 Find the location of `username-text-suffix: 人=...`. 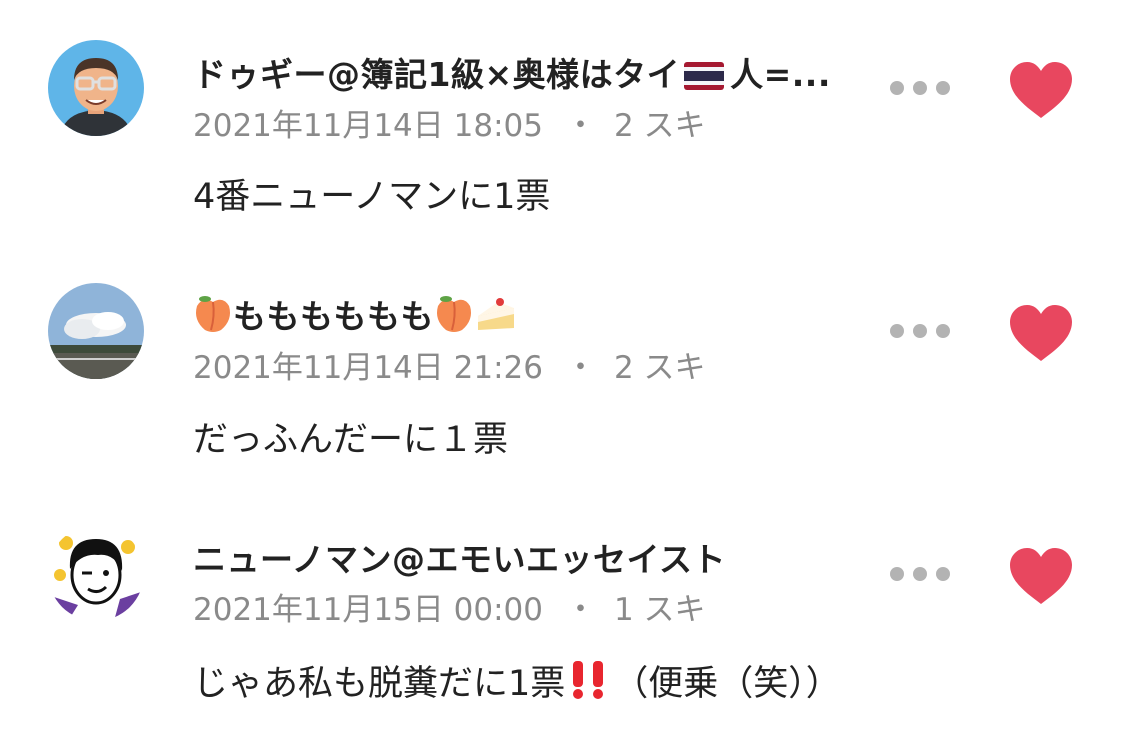

username-text-suffix: 人=... is located at coordinates (780, 74).